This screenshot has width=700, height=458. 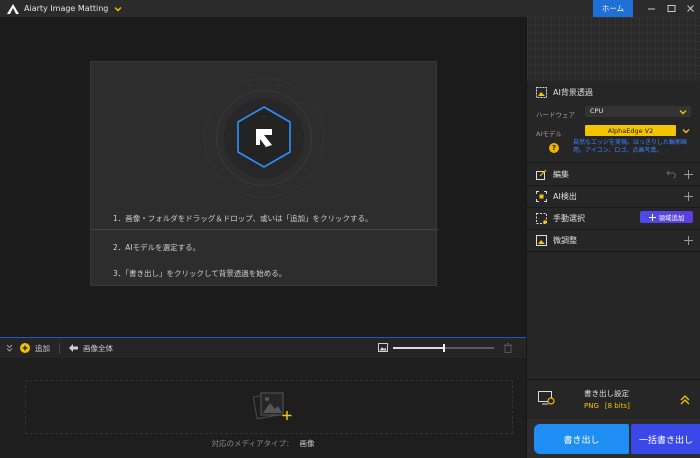 I want to click on trash-icon, so click(x=508, y=348).